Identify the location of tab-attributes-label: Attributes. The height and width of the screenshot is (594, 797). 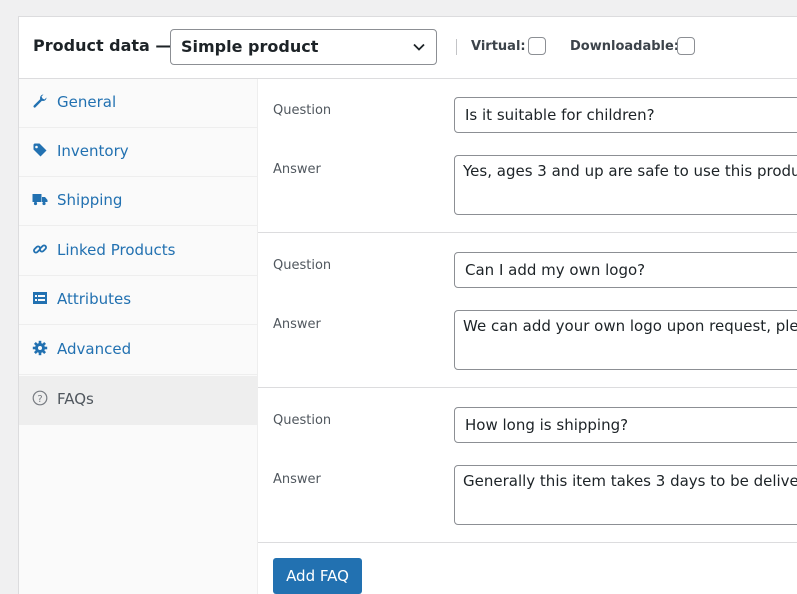
(94, 299).